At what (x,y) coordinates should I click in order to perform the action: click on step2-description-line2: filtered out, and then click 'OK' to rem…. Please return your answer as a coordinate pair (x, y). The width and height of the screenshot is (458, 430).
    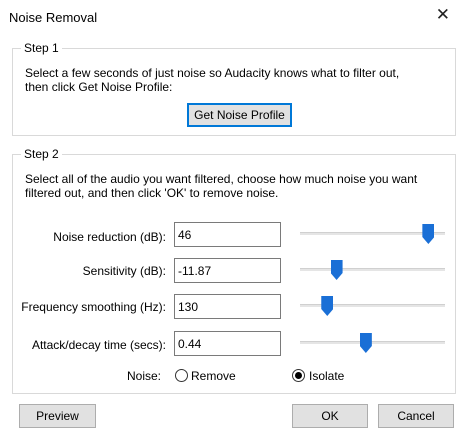
    Looking at the image, I should click on (152, 193).